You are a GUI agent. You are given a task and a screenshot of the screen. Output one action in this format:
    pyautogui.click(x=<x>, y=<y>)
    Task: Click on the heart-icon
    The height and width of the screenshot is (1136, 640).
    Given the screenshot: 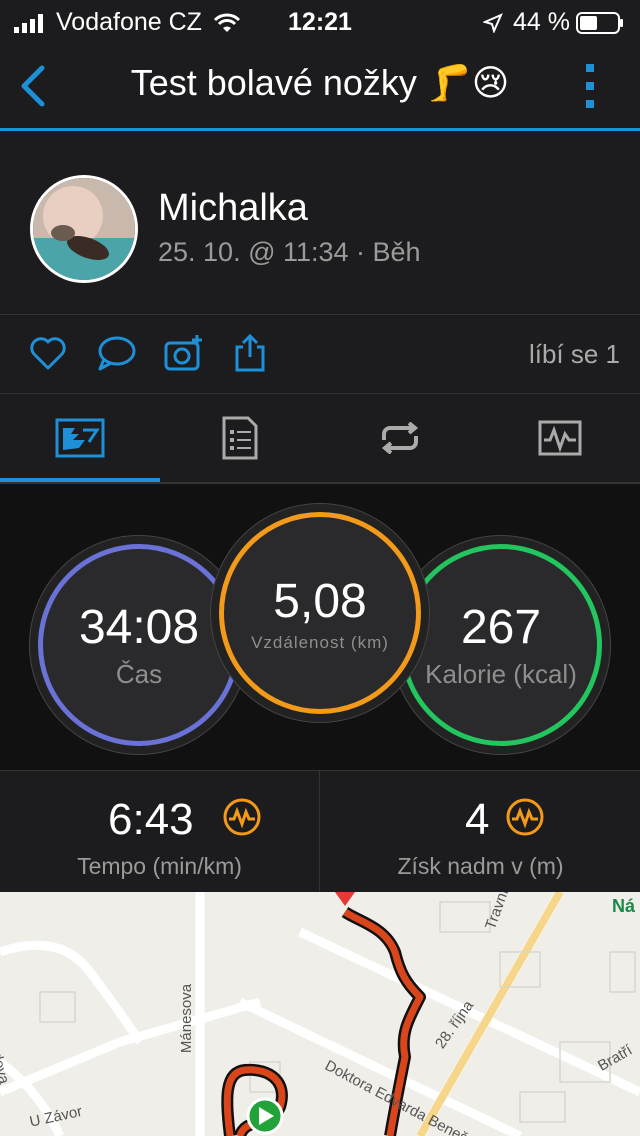 What is the action you would take?
    pyautogui.click(x=48, y=353)
    